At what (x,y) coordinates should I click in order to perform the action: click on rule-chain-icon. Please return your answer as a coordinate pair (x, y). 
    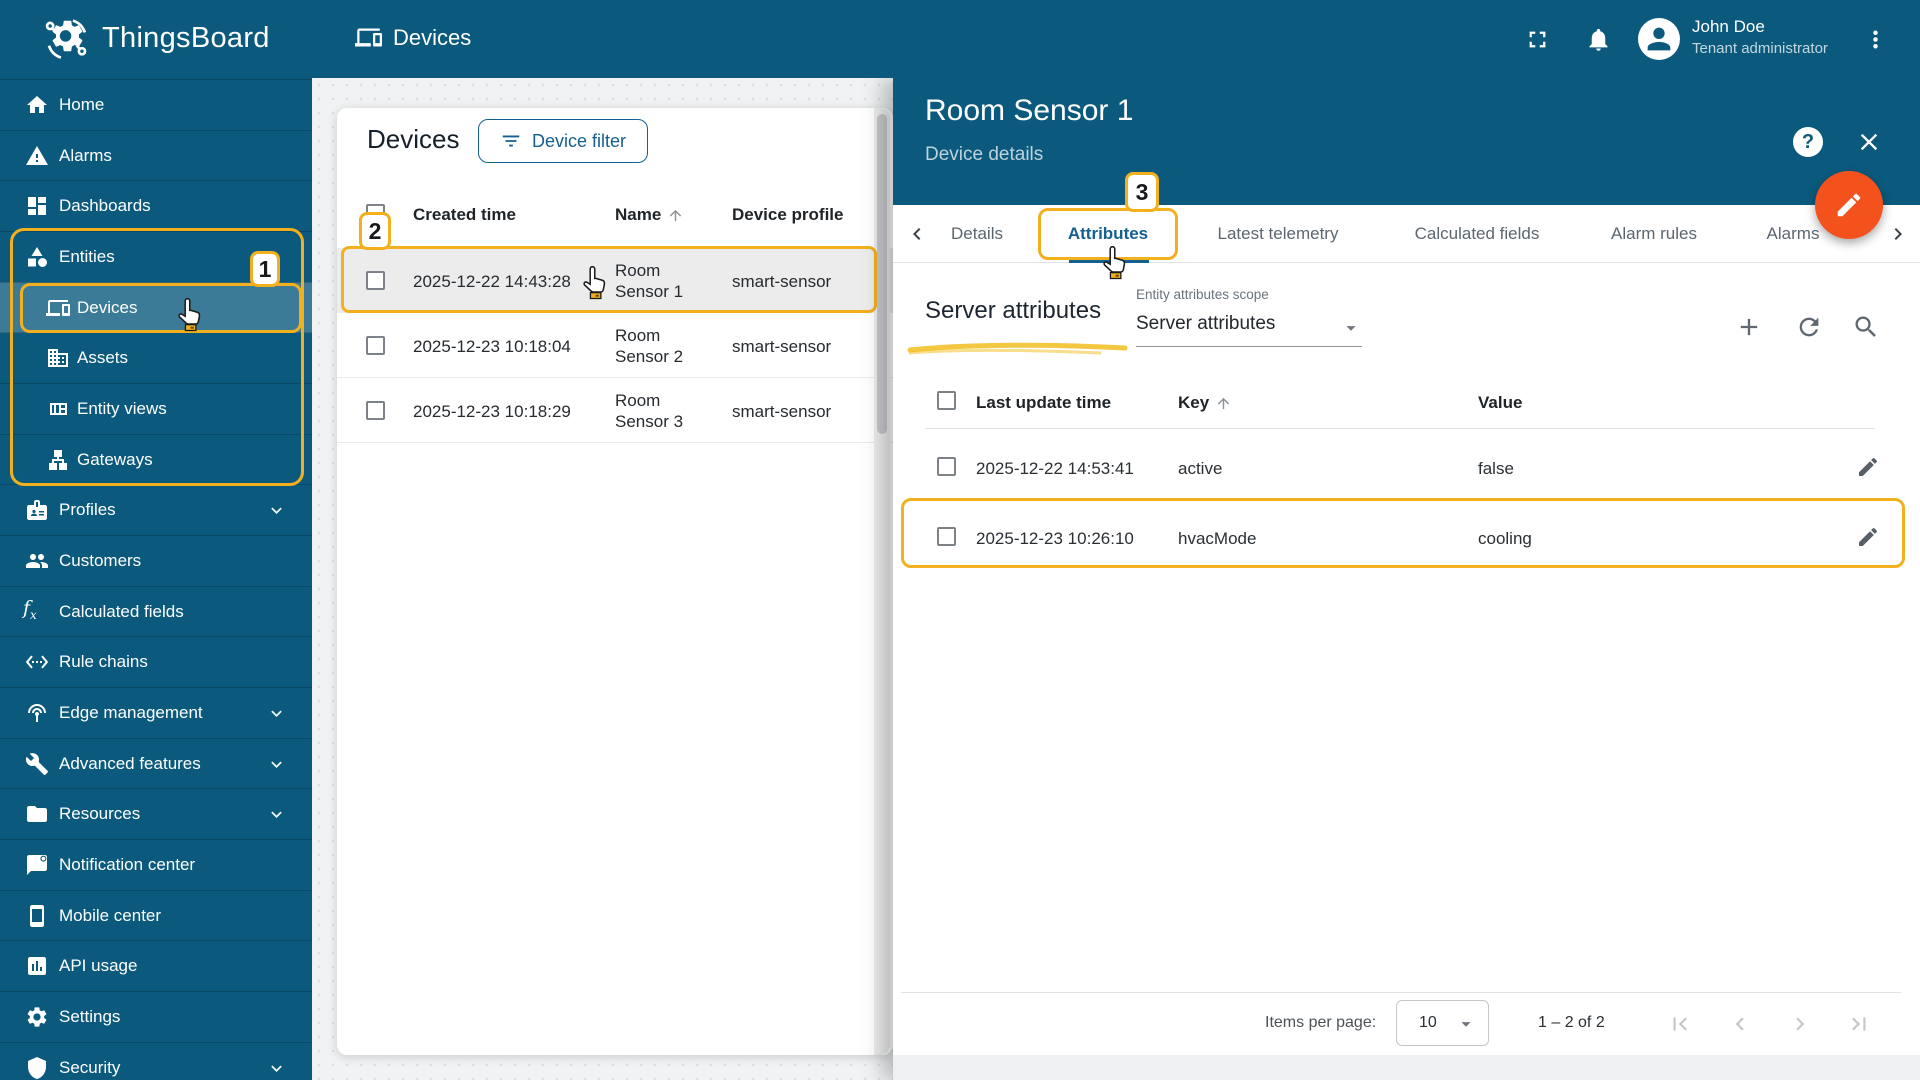
    Looking at the image, I should click on (37, 662).